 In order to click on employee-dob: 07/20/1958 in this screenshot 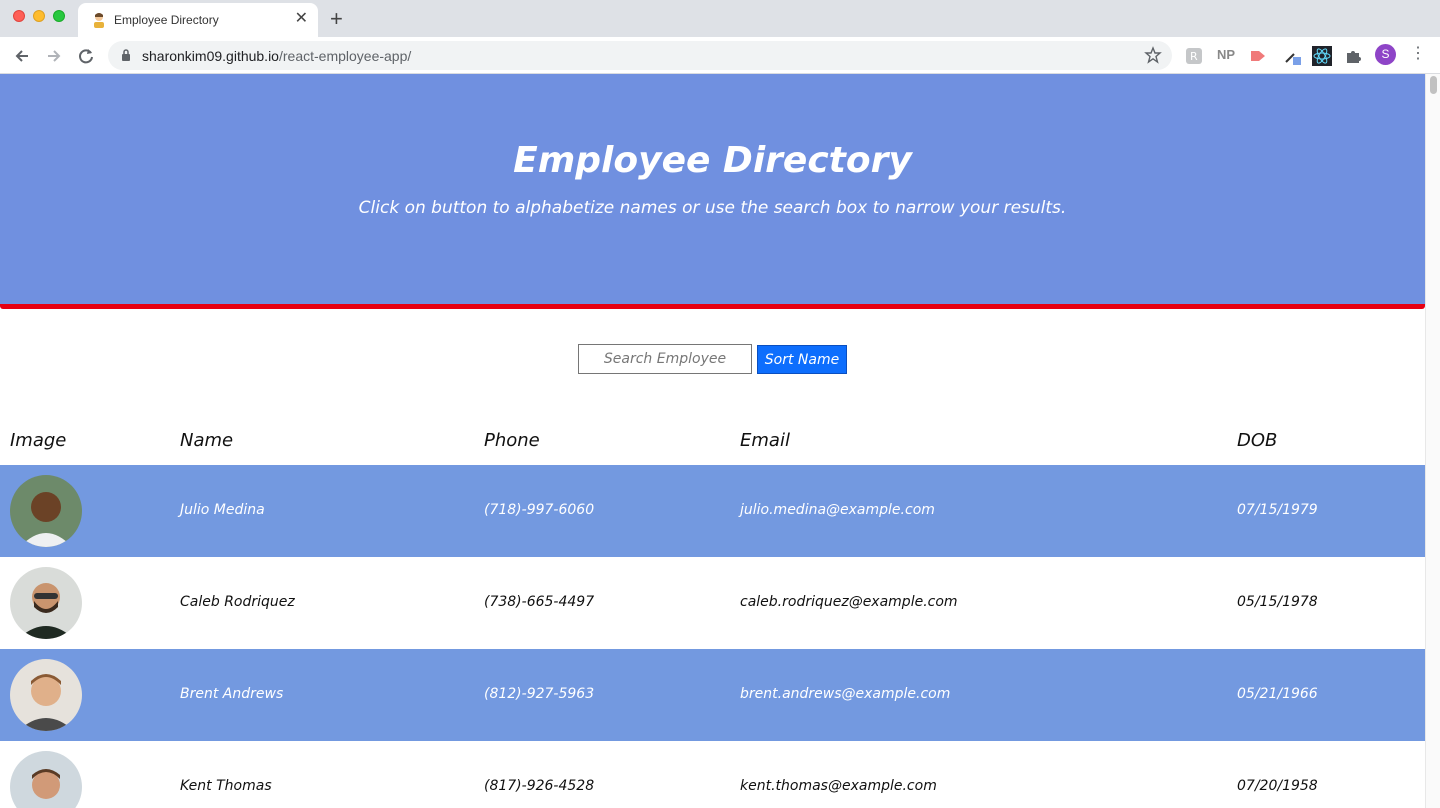, I will do `click(1277, 786)`.